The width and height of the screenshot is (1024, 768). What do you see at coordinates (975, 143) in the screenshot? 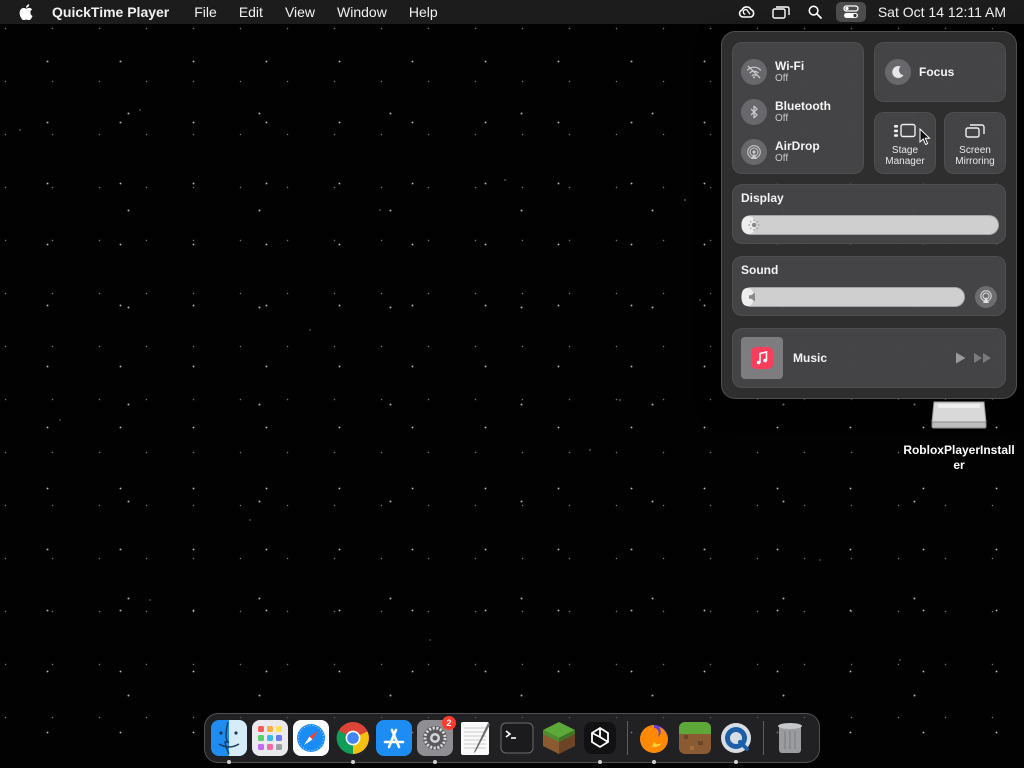
I see `screen-mirroring-tile: Screen Mirroring` at bounding box center [975, 143].